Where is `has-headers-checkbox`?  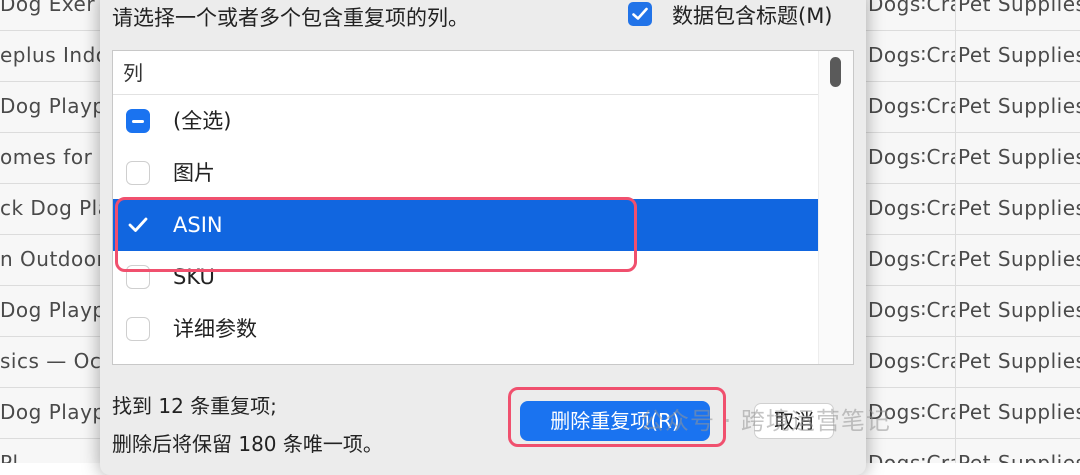 has-headers-checkbox is located at coordinates (640, 14).